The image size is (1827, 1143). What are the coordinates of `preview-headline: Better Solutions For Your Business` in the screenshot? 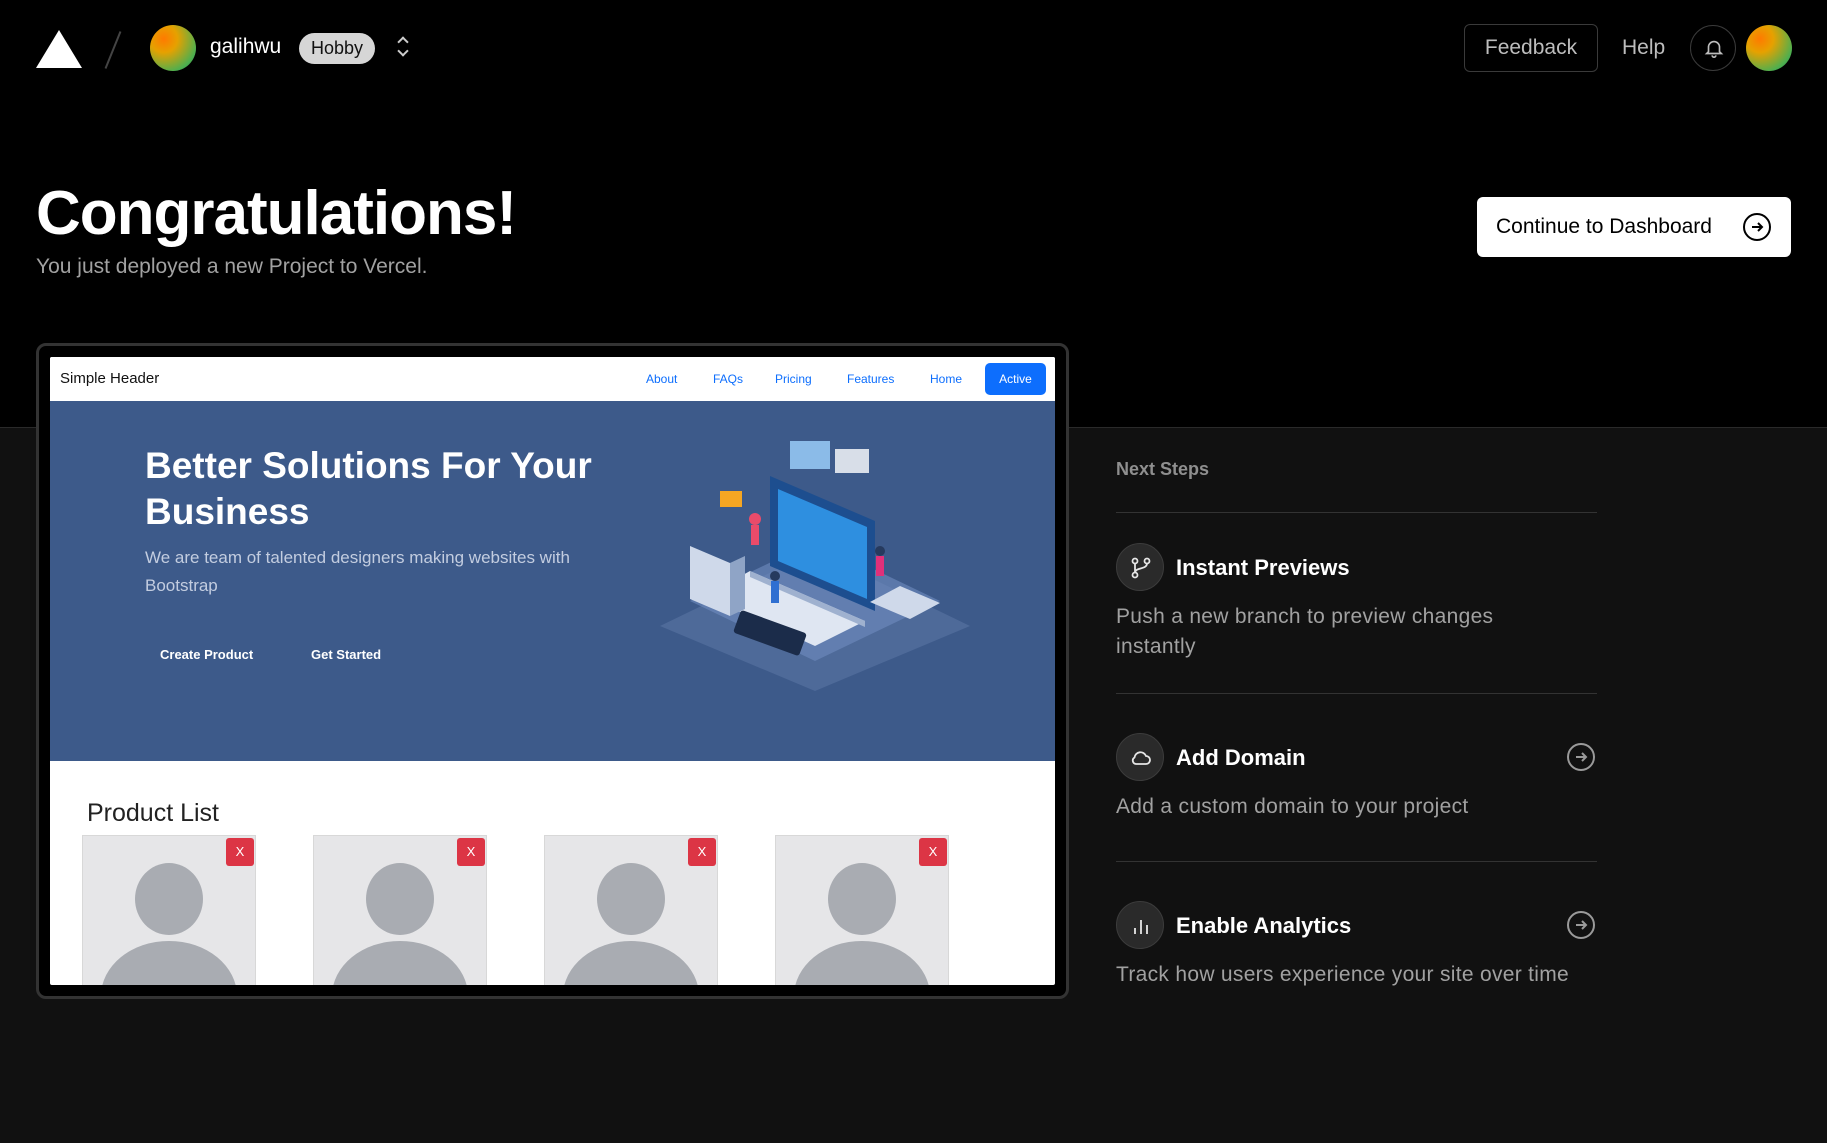 It's located at (368, 488).